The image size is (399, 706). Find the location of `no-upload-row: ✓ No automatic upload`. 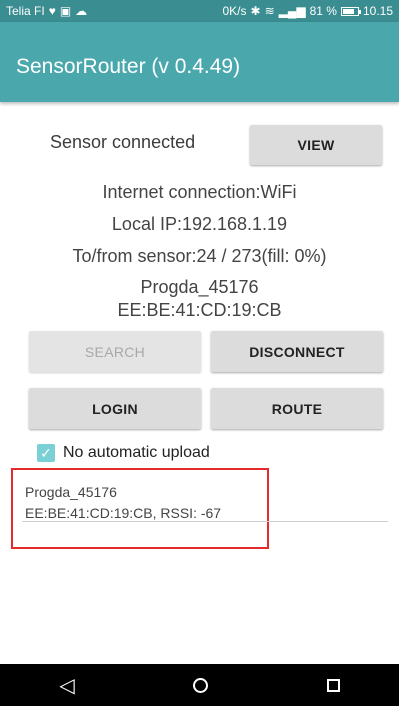

no-upload-row: ✓ No automatic upload is located at coordinates (123, 453).